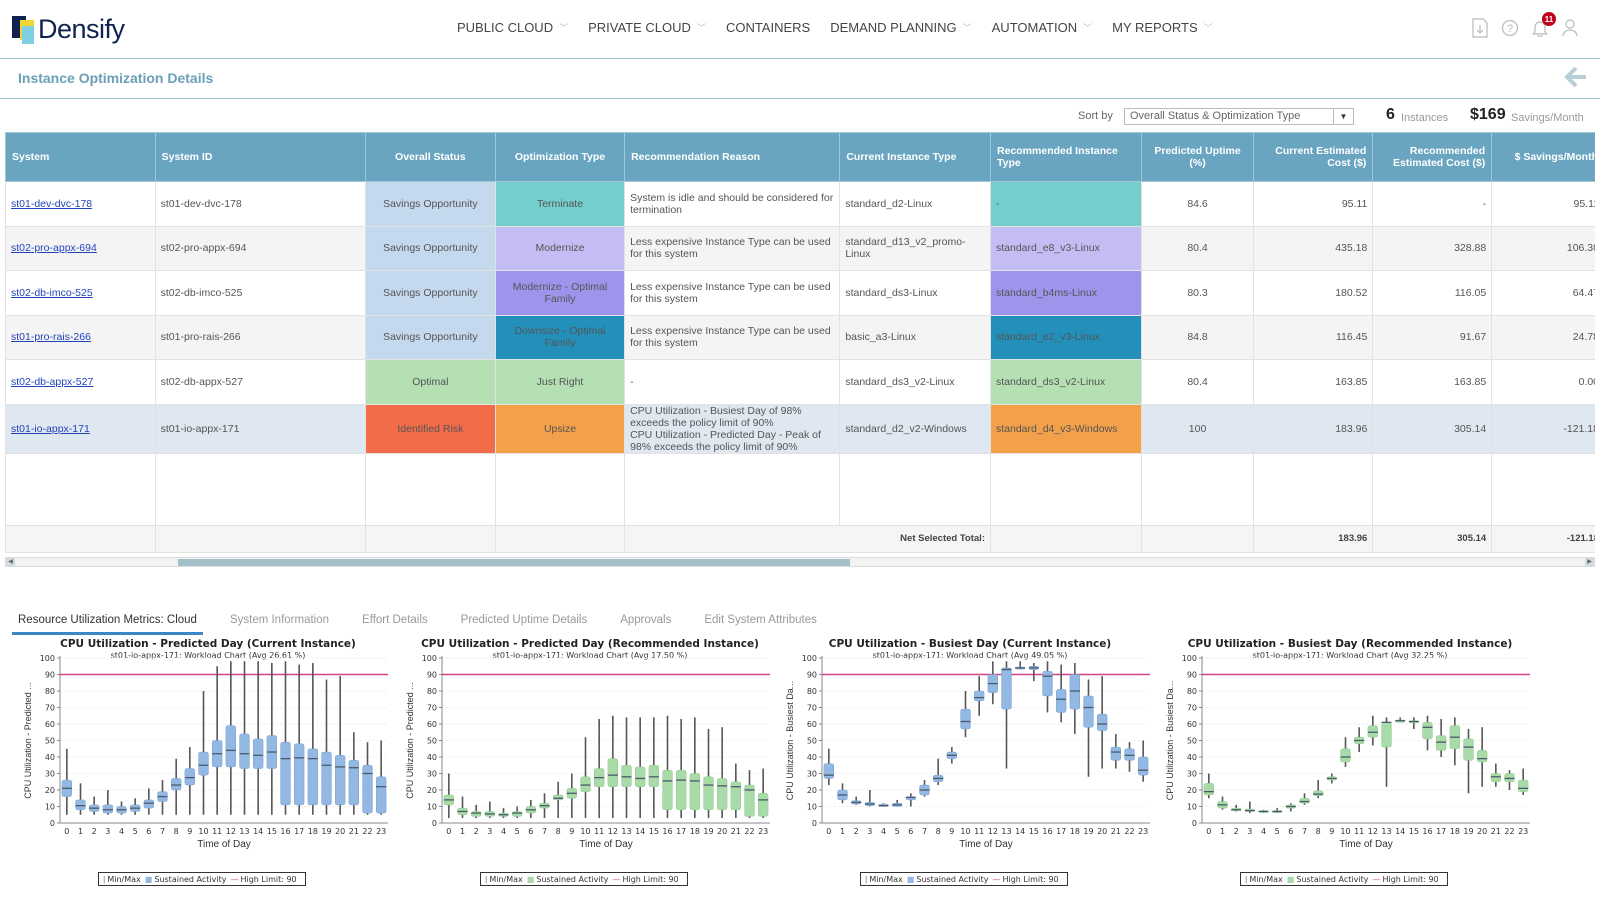  Describe the element at coordinates (560, 382) in the screenshot. I see `optimization-type-cell: Just Right` at that location.